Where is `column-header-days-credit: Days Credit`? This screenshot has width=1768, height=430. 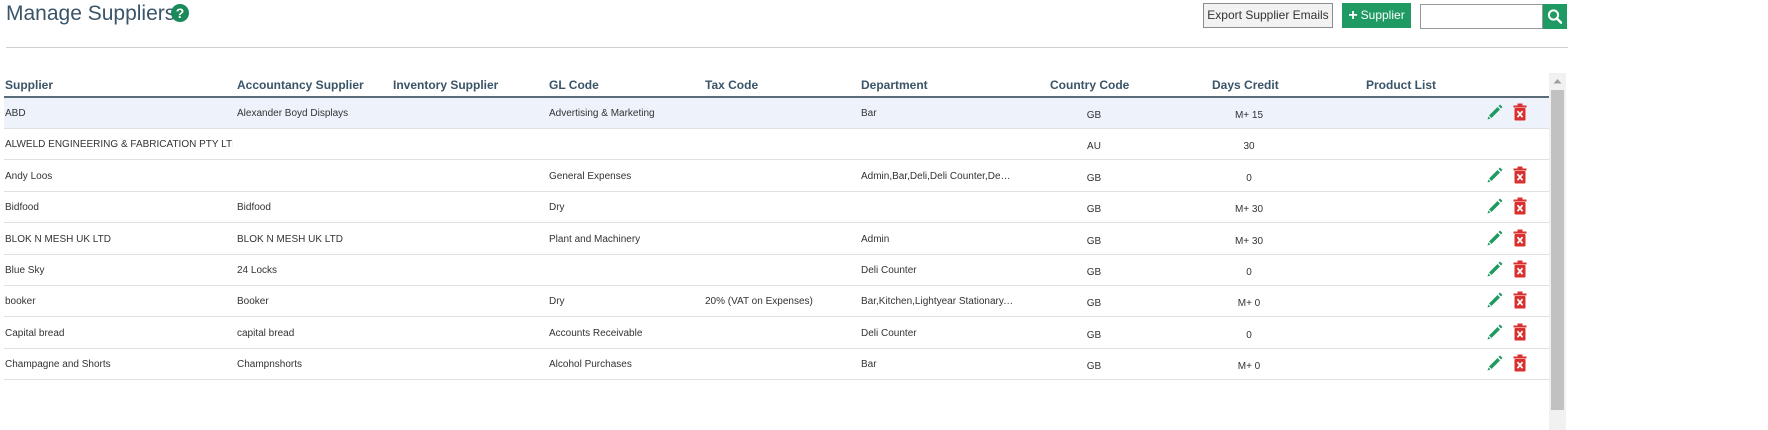 column-header-days-credit: Days Credit is located at coordinates (1245, 85).